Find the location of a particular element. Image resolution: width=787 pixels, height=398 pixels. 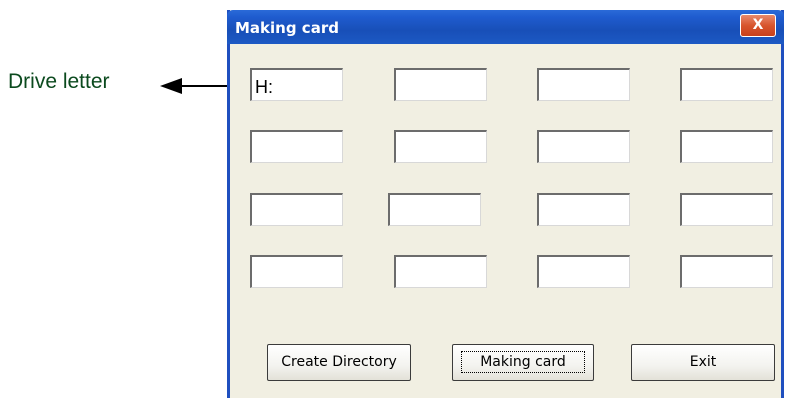

create-directory-button: Create Directory is located at coordinates (339, 362).